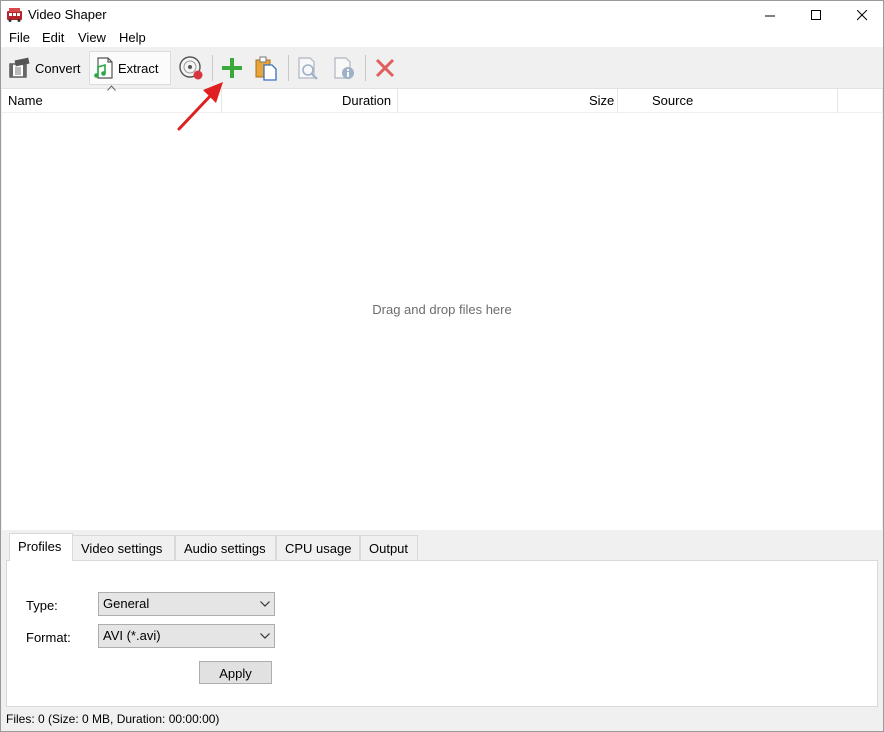  What do you see at coordinates (186, 604) in the screenshot?
I see `type-select: General` at bounding box center [186, 604].